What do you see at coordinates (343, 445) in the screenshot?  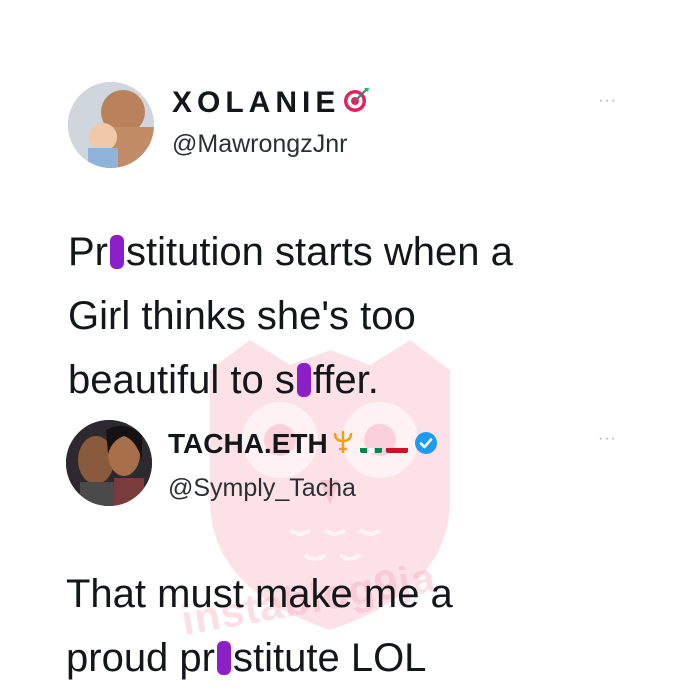 I see `trident-icon` at bounding box center [343, 445].